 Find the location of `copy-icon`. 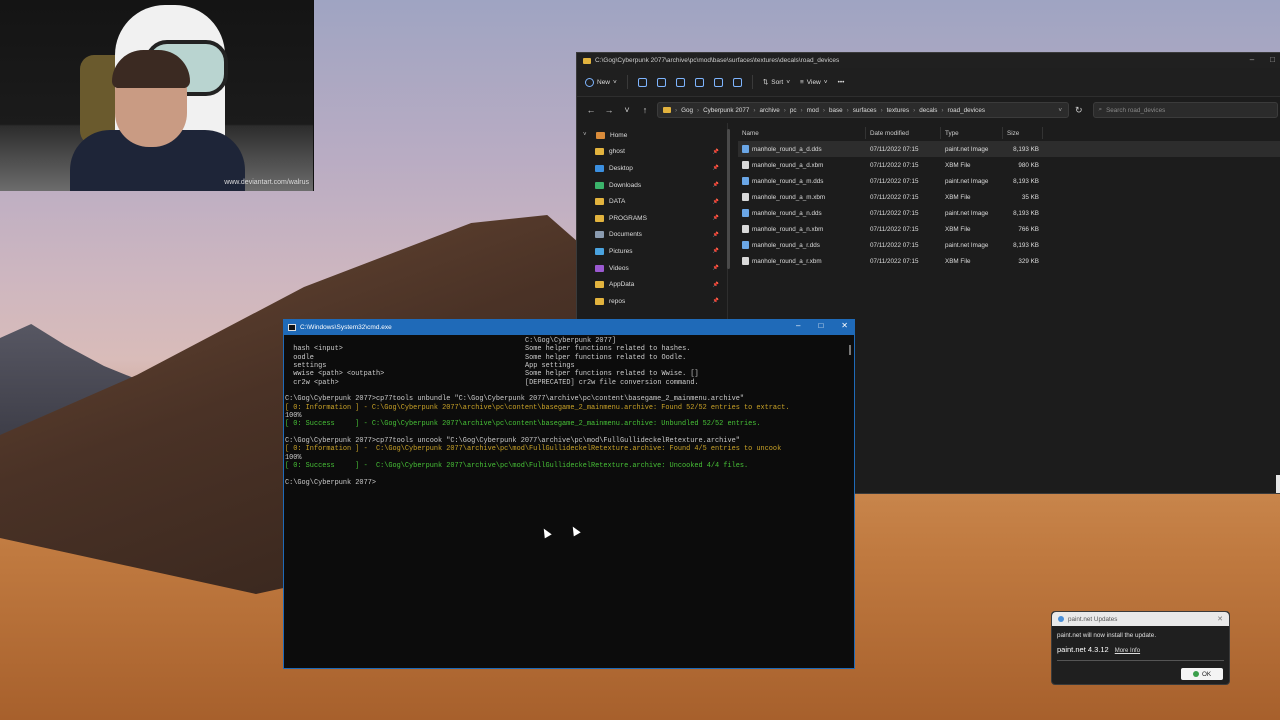

copy-icon is located at coordinates (661, 82).